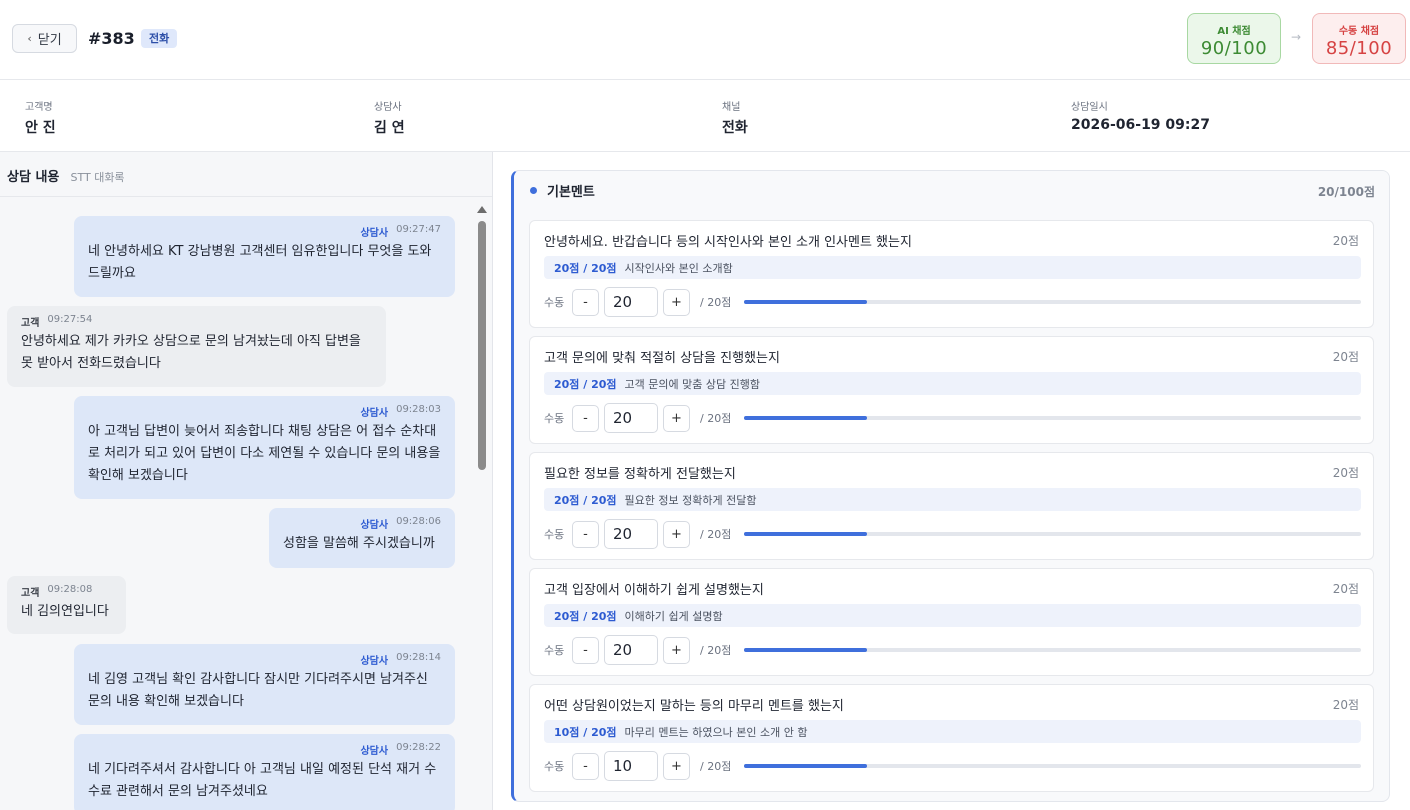  What do you see at coordinates (482, 345) in the screenshot?
I see `scroll-thumb` at bounding box center [482, 345].